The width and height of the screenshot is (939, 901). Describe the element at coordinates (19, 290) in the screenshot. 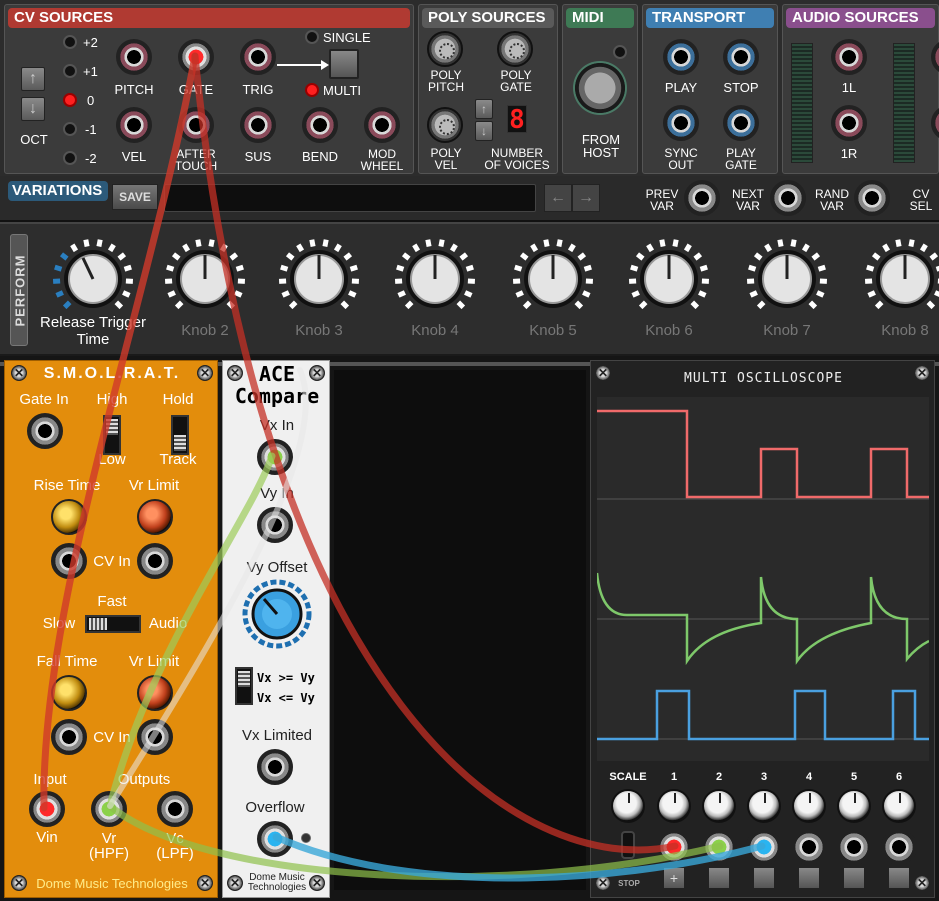

I see `perform-tab: PERFORM` at that location.